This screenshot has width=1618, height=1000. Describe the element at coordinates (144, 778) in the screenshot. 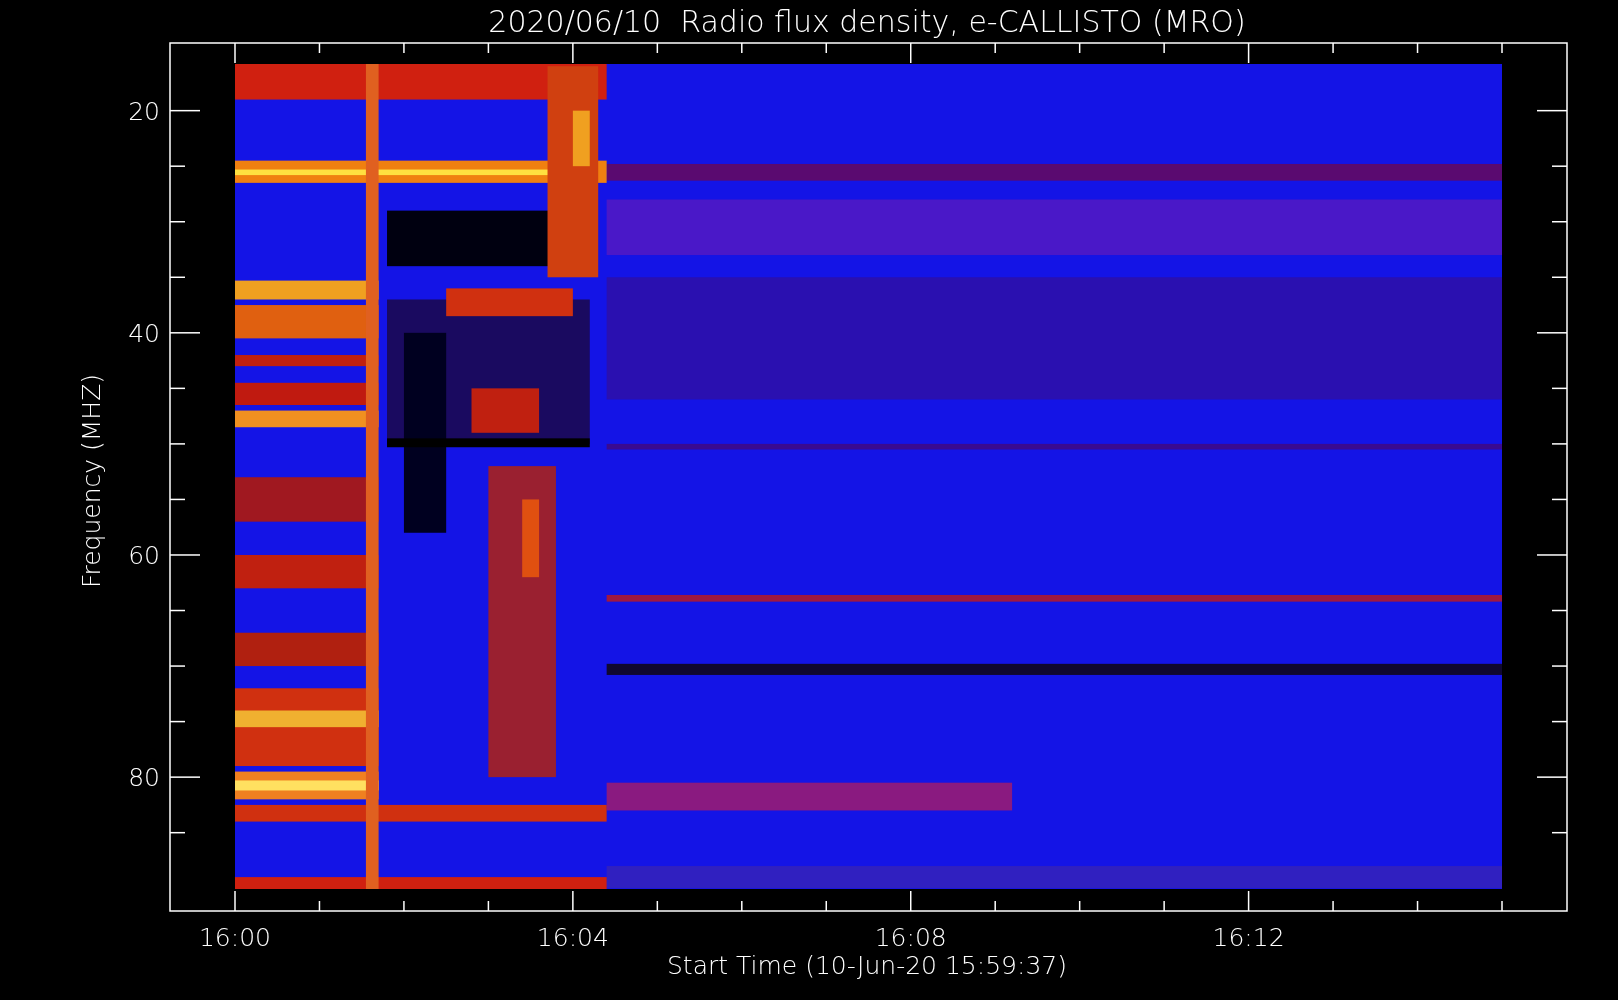

I see `y-tick-label: 80` at that location.